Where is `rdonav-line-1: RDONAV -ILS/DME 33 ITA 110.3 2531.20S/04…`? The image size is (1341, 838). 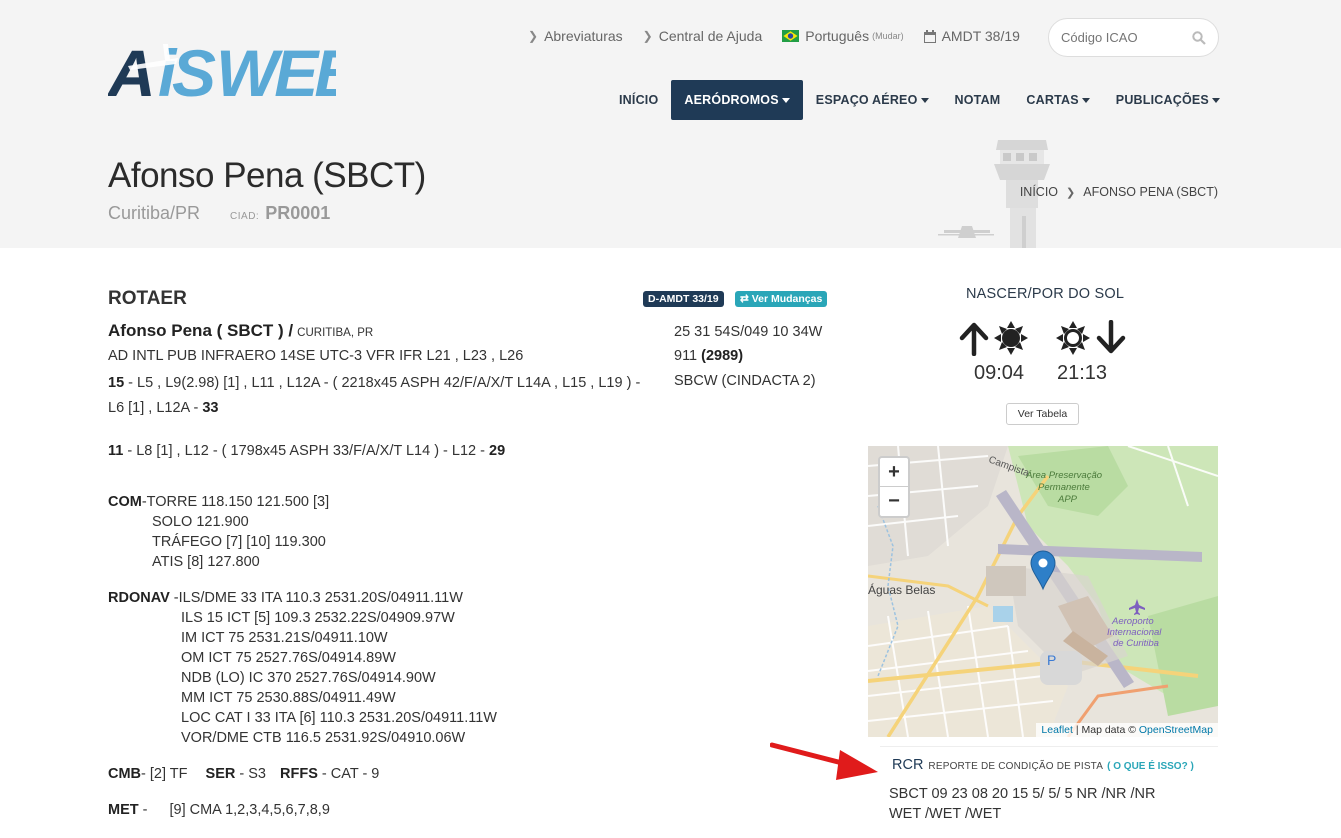
rdonav-line-1: RDONAV -ILS/DME 33 ITA 110.3 2531.20S/04… is located at coordinates (285, 598).